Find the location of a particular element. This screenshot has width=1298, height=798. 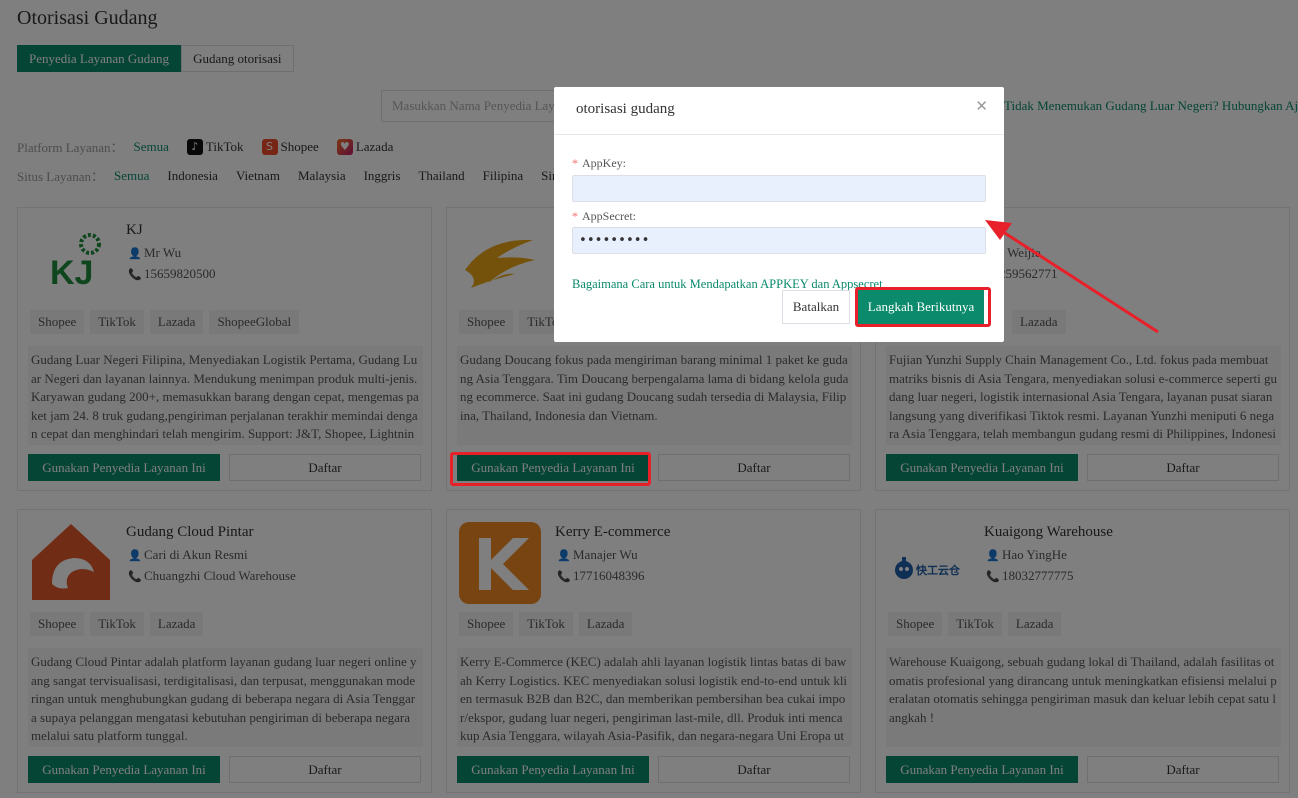

annotation-arrow is located at coordinates (1072, 277).